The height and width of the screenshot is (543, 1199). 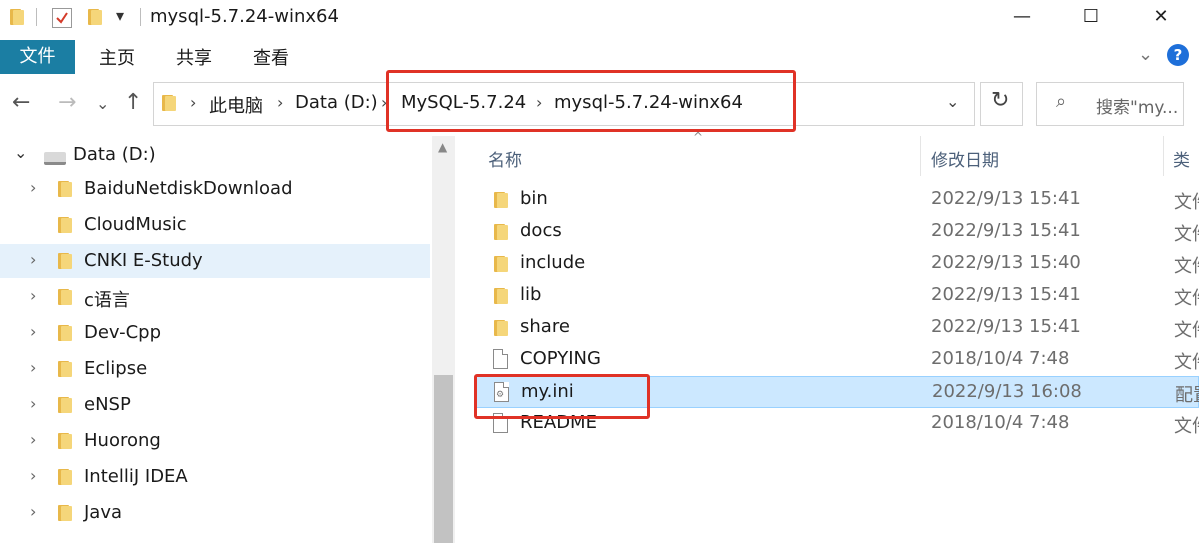 I want to click on tree-item-selected: › CNKI E-Study, so click(x=215, y=261).